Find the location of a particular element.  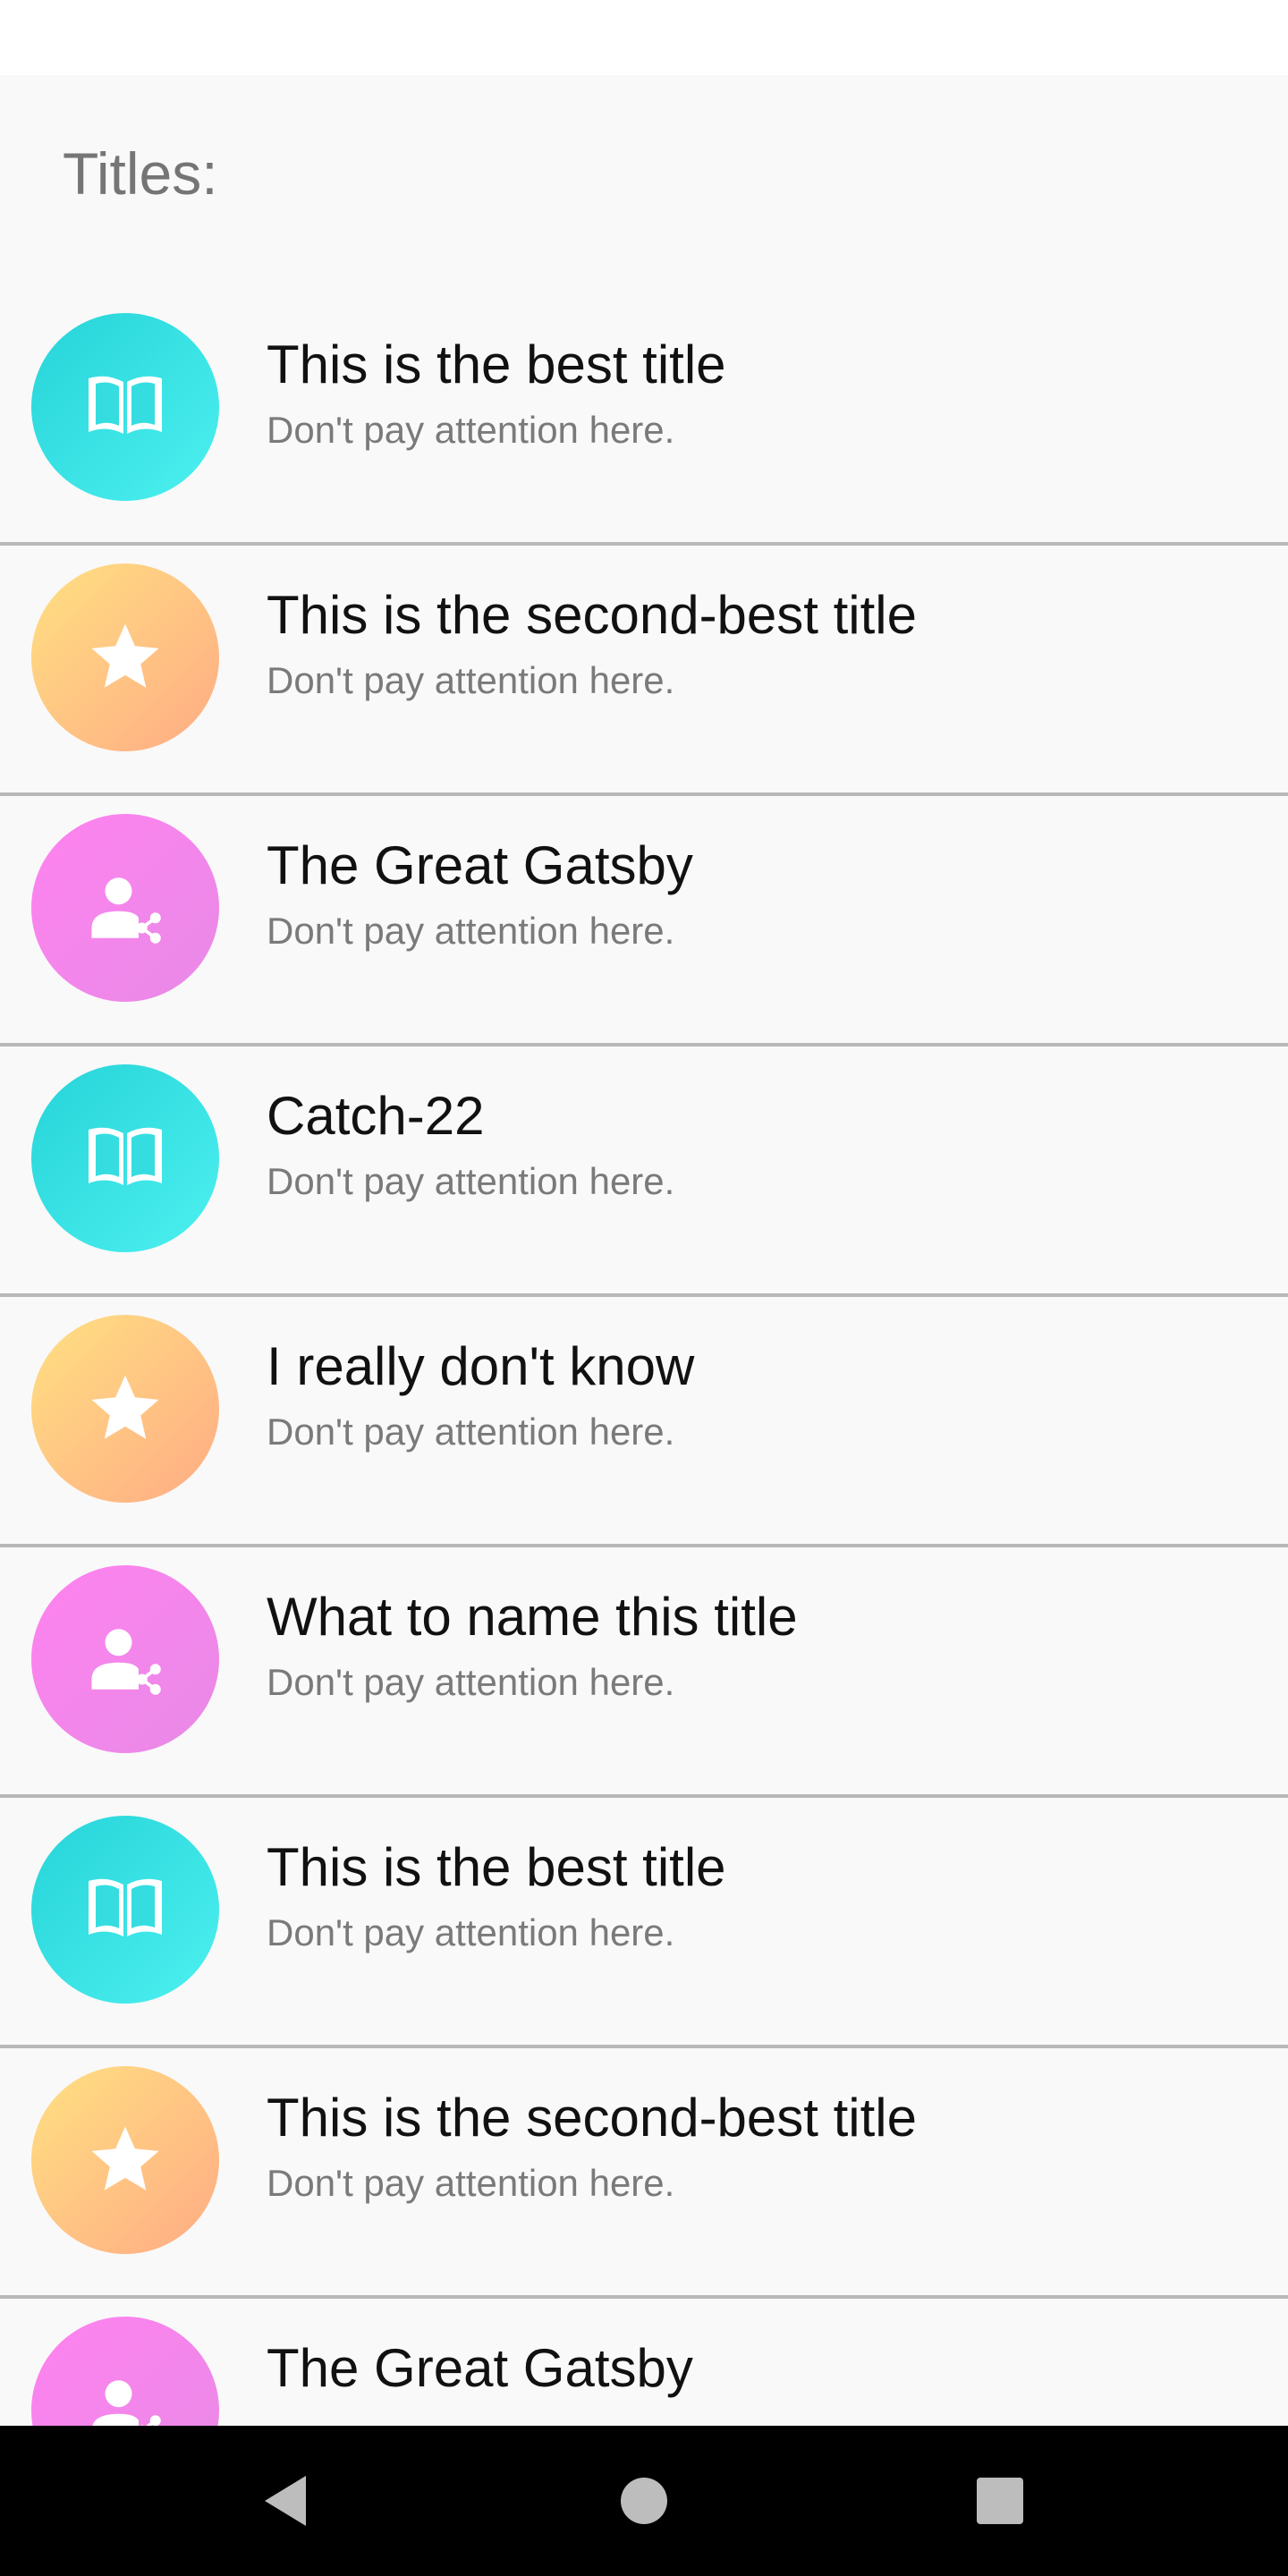

list-item: Catch-22 Don't pay attention here. is located at coordinates (644, 1171).